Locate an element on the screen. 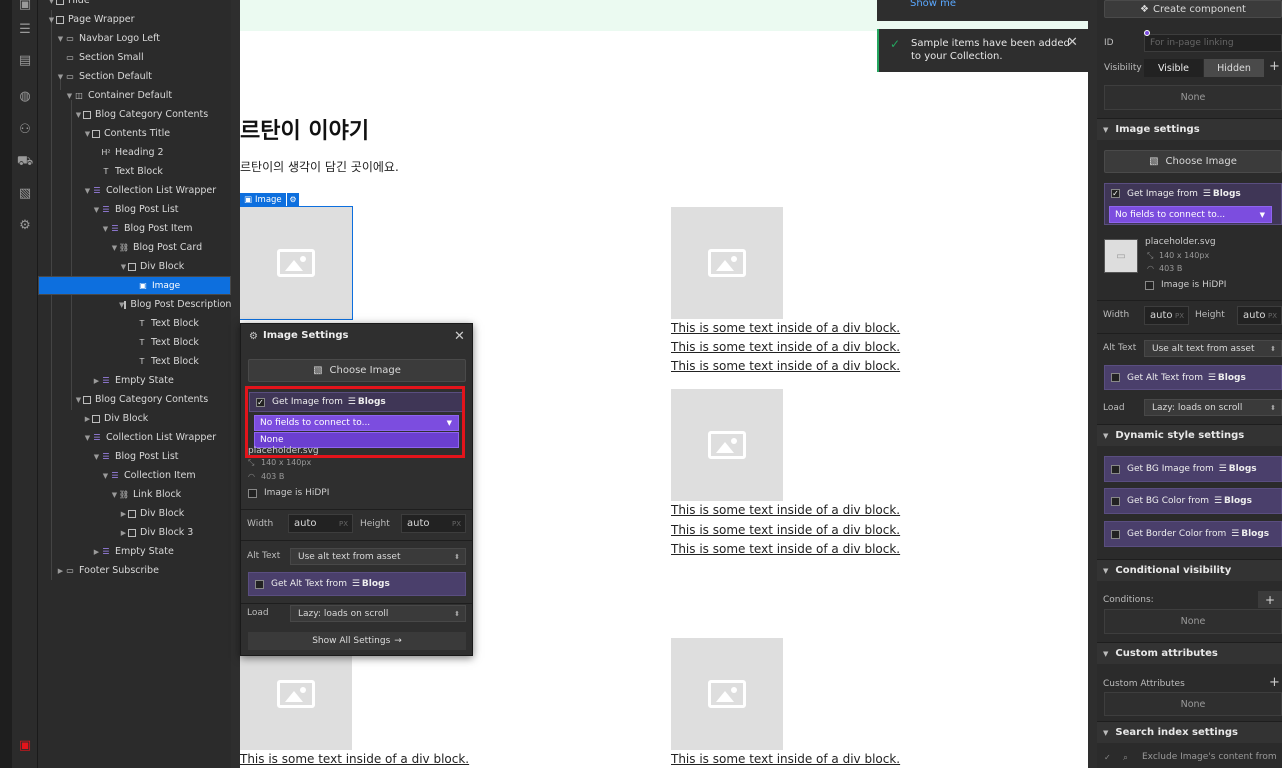  image-thumbnail: ▭ is located at coordinates (1121, 256).